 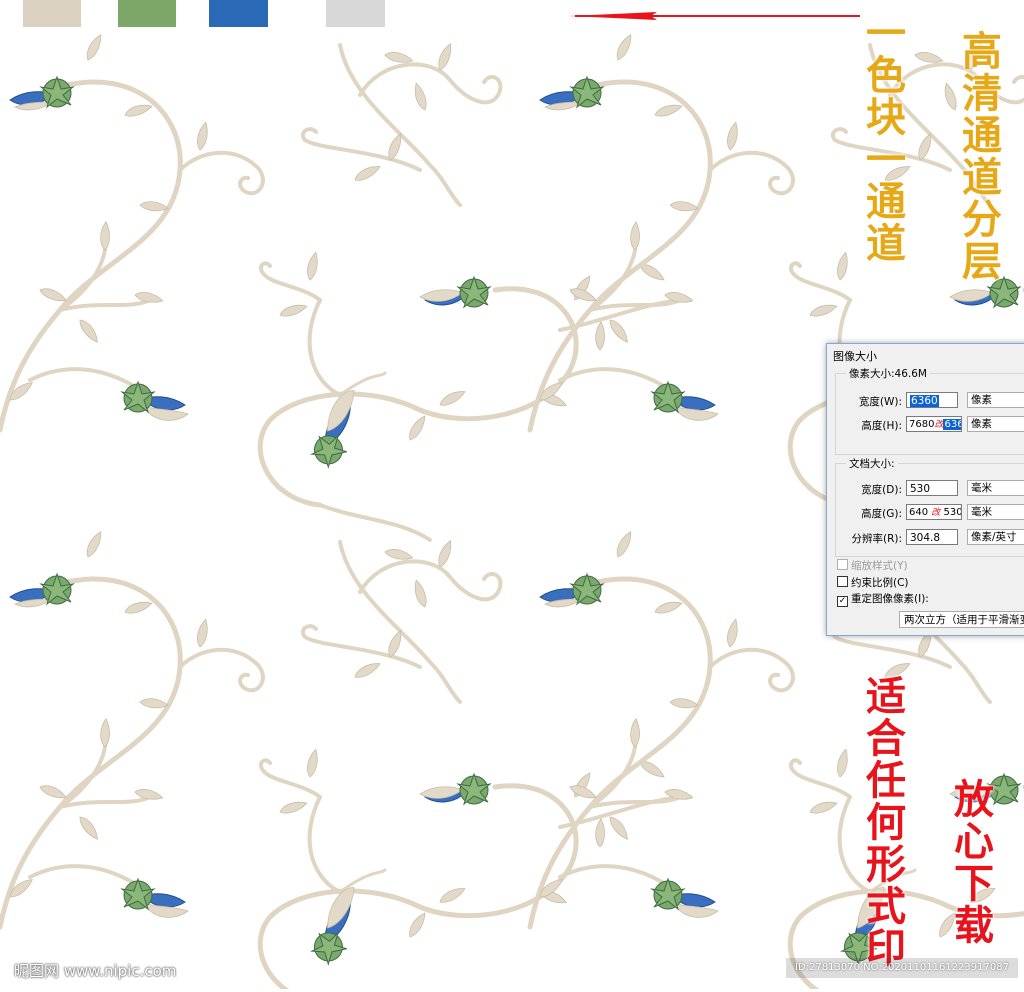 I want to click on image-id-watermark: ID:27813070 NO:20201101161223917087, so click(x=902, y=968).